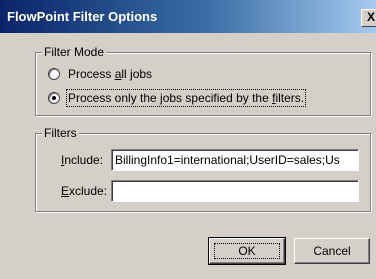 The height and width of the screenshot is (279, 376). I want to click on close-icon: X, so click(370, 17).